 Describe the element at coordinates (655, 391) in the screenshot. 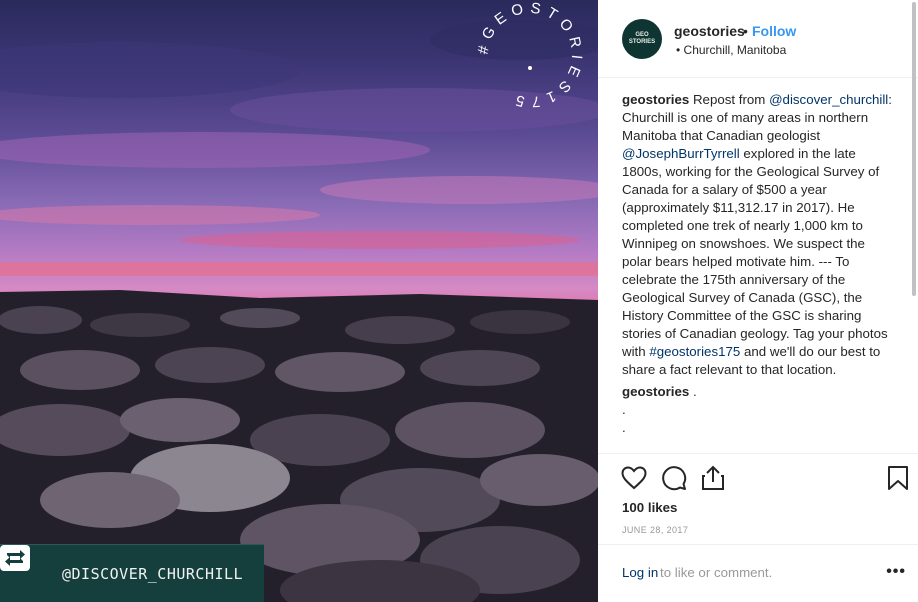

I see `comment-username: geostories` at that location.